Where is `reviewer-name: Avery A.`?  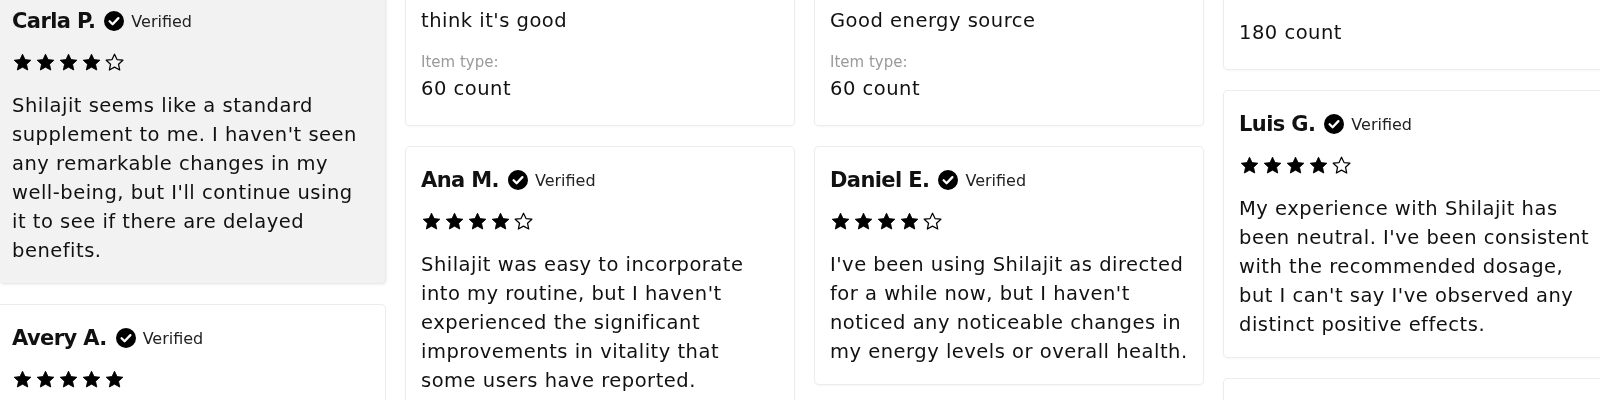 reviewer-name: Avery A. is located at coordinates (59, 338).